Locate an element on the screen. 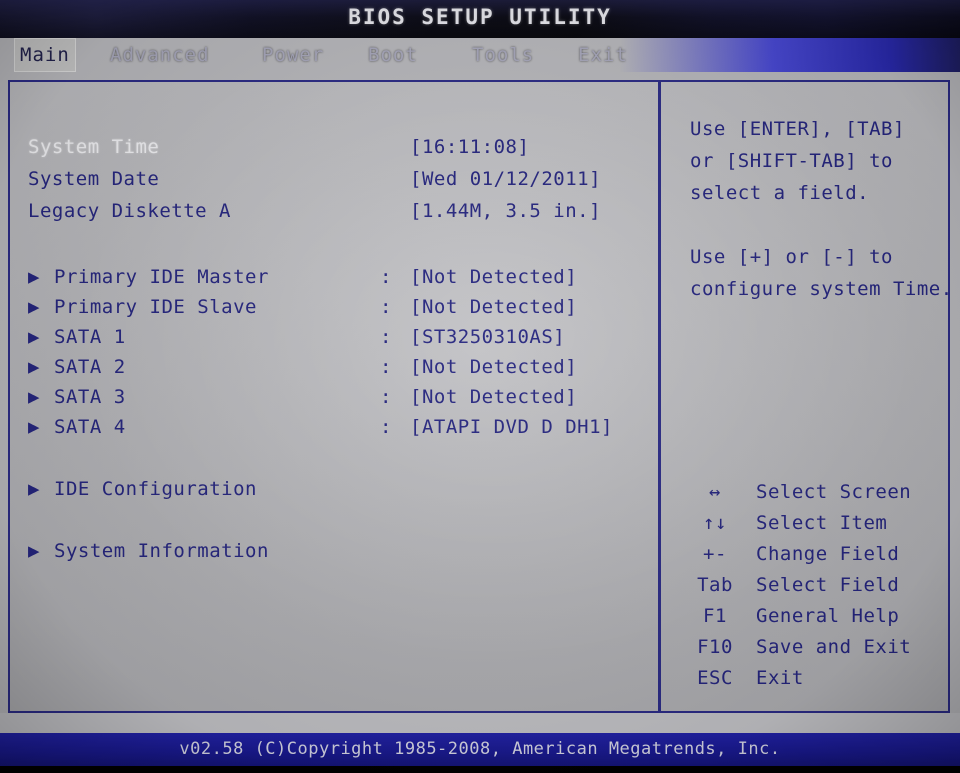 The width and height of the screenshot is (960, 773). submenu-item-ide-configuration: IDE Configuration is located at coordinates (155, 489).